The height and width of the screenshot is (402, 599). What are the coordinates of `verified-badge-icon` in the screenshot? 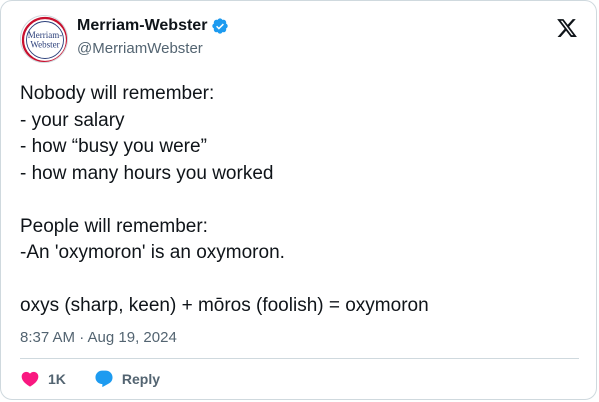 It's located at (220, 26).